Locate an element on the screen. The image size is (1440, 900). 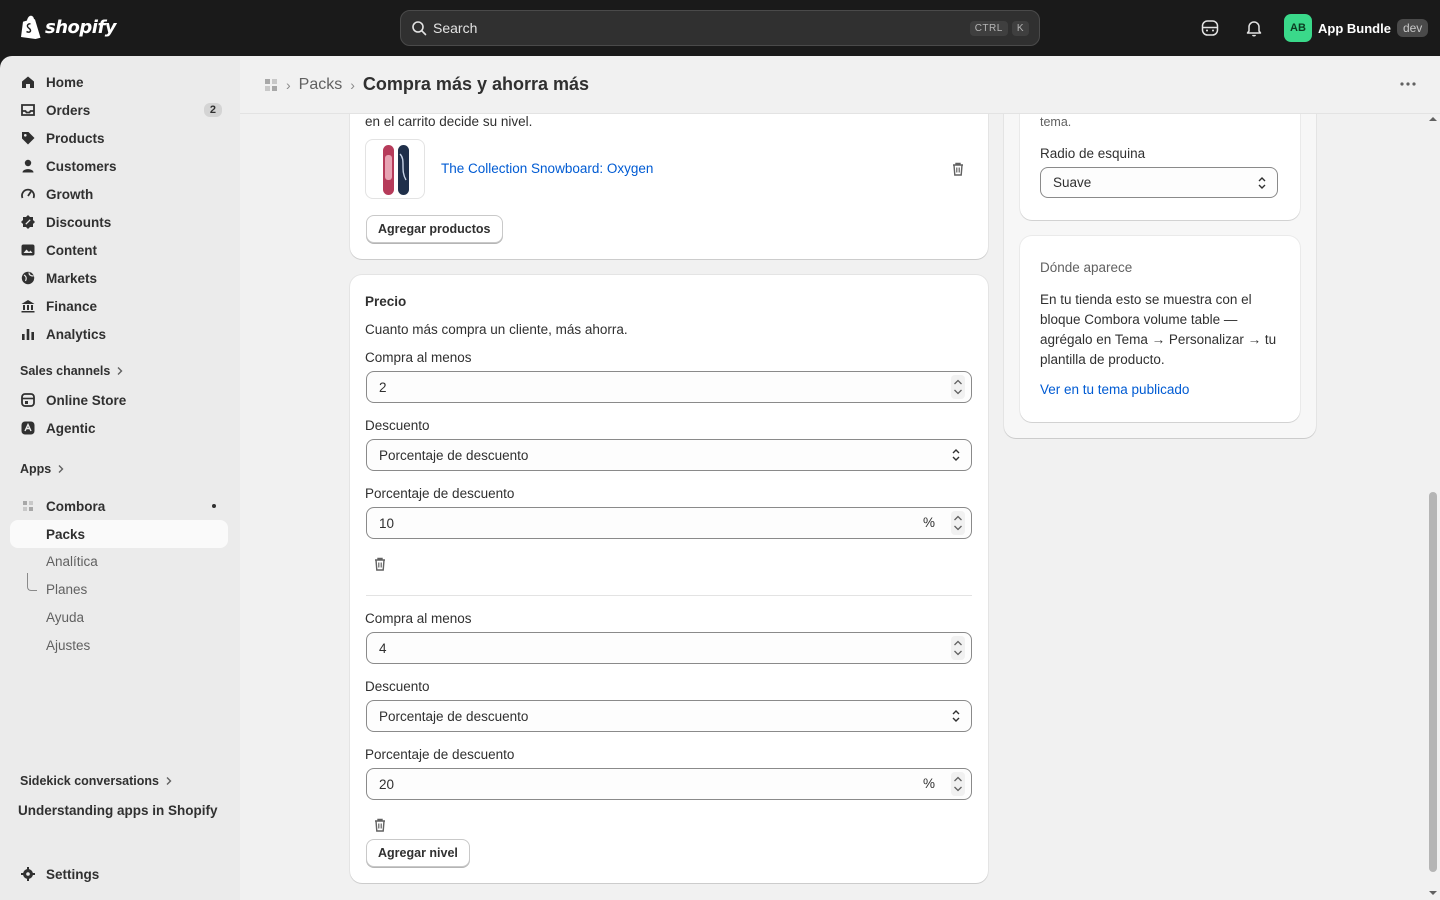
shopify-logo: shopify is located at coordinates (68, 27).